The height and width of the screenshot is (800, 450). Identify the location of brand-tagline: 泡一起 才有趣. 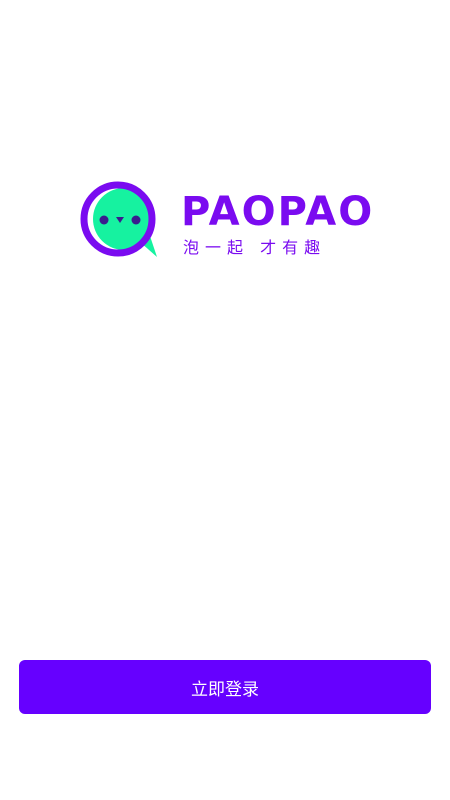
(255, 247).